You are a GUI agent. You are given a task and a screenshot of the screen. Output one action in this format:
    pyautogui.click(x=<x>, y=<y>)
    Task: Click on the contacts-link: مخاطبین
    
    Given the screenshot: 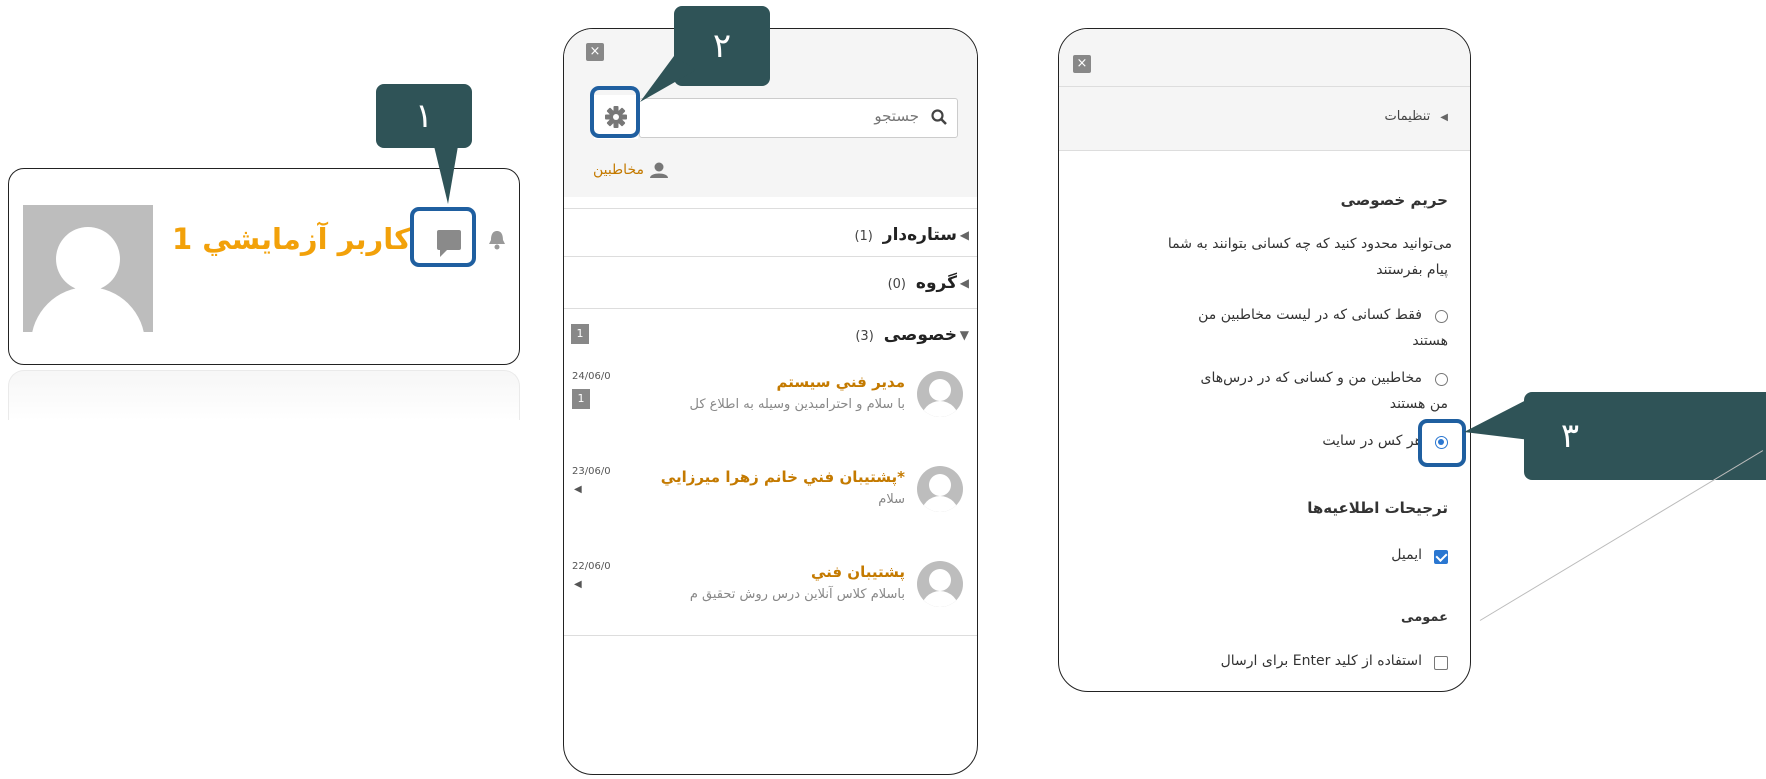 What is the action you would take?
    pyautogui.click(x=630, y=170)
    